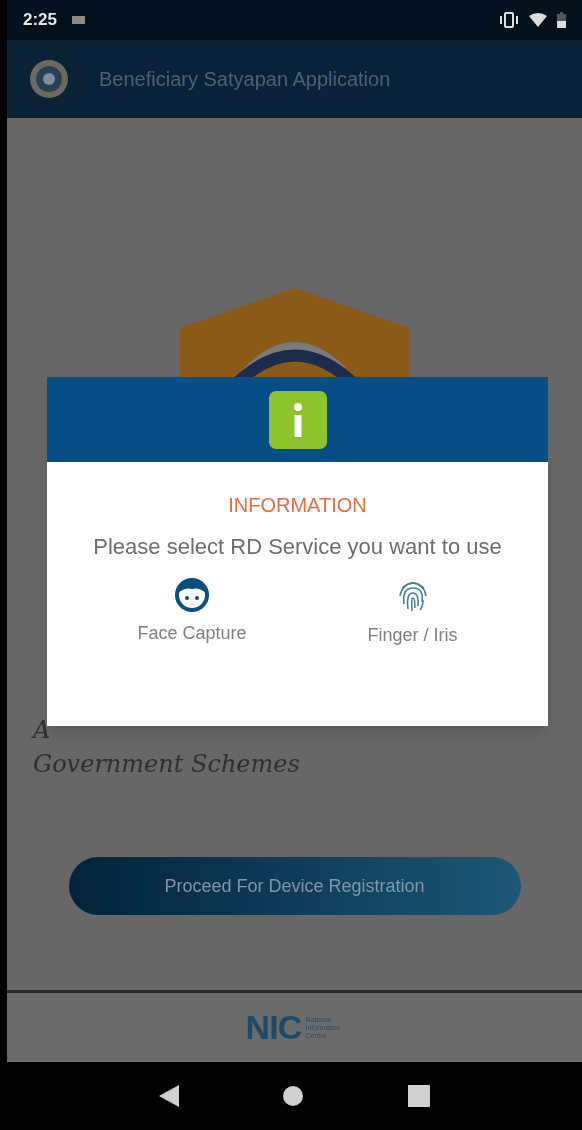 This screenshot has width=582, height=1130. I want to click on nic-logo-text: NIC, so click(273, 1027).